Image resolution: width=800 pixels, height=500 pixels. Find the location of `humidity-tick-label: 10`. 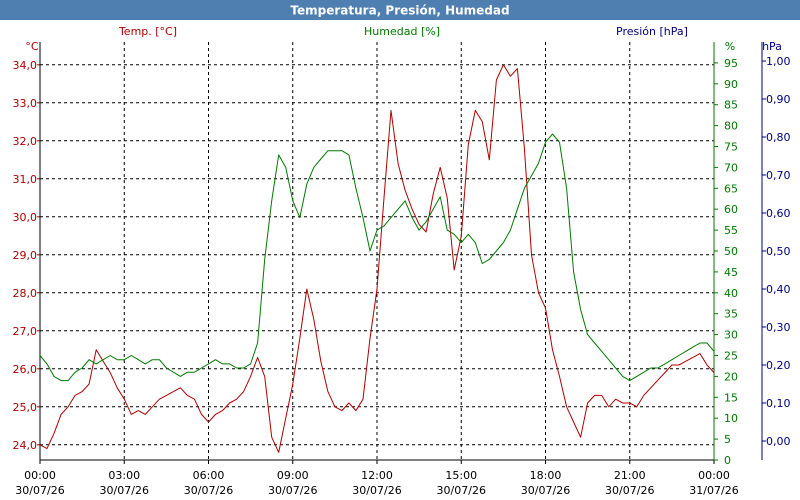

humidity-tick-label: 10 is located at coordinates (731, 418).